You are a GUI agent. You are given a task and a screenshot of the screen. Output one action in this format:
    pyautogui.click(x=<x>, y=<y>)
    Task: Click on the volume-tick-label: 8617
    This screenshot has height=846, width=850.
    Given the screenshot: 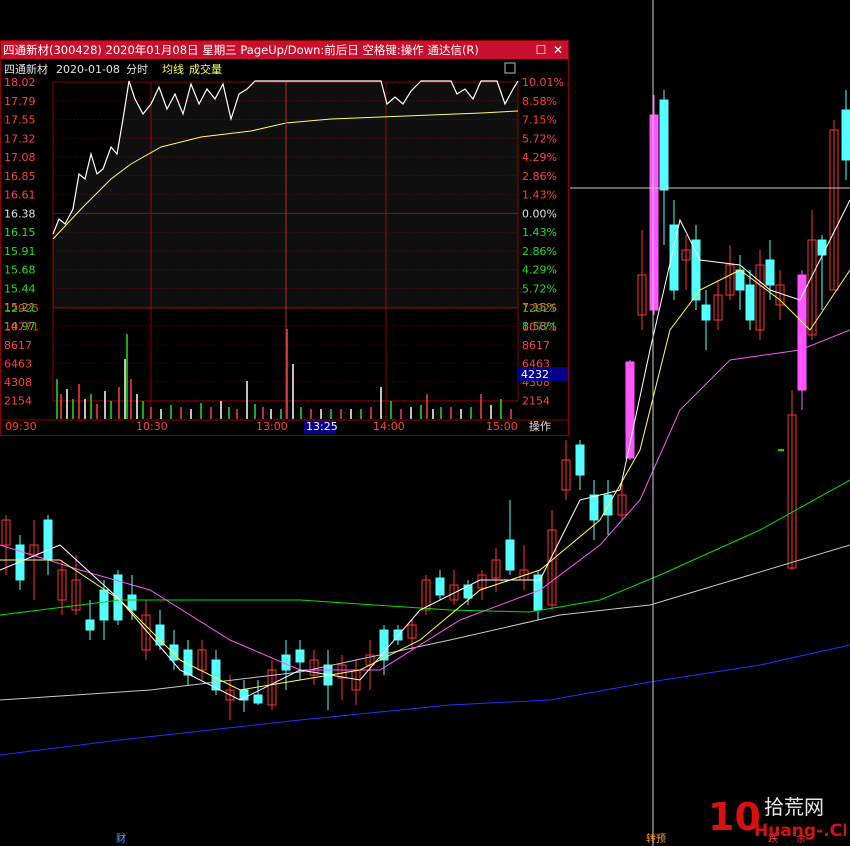 What is the action you would take?
    pyautogui.click(x=18, y=345)
    